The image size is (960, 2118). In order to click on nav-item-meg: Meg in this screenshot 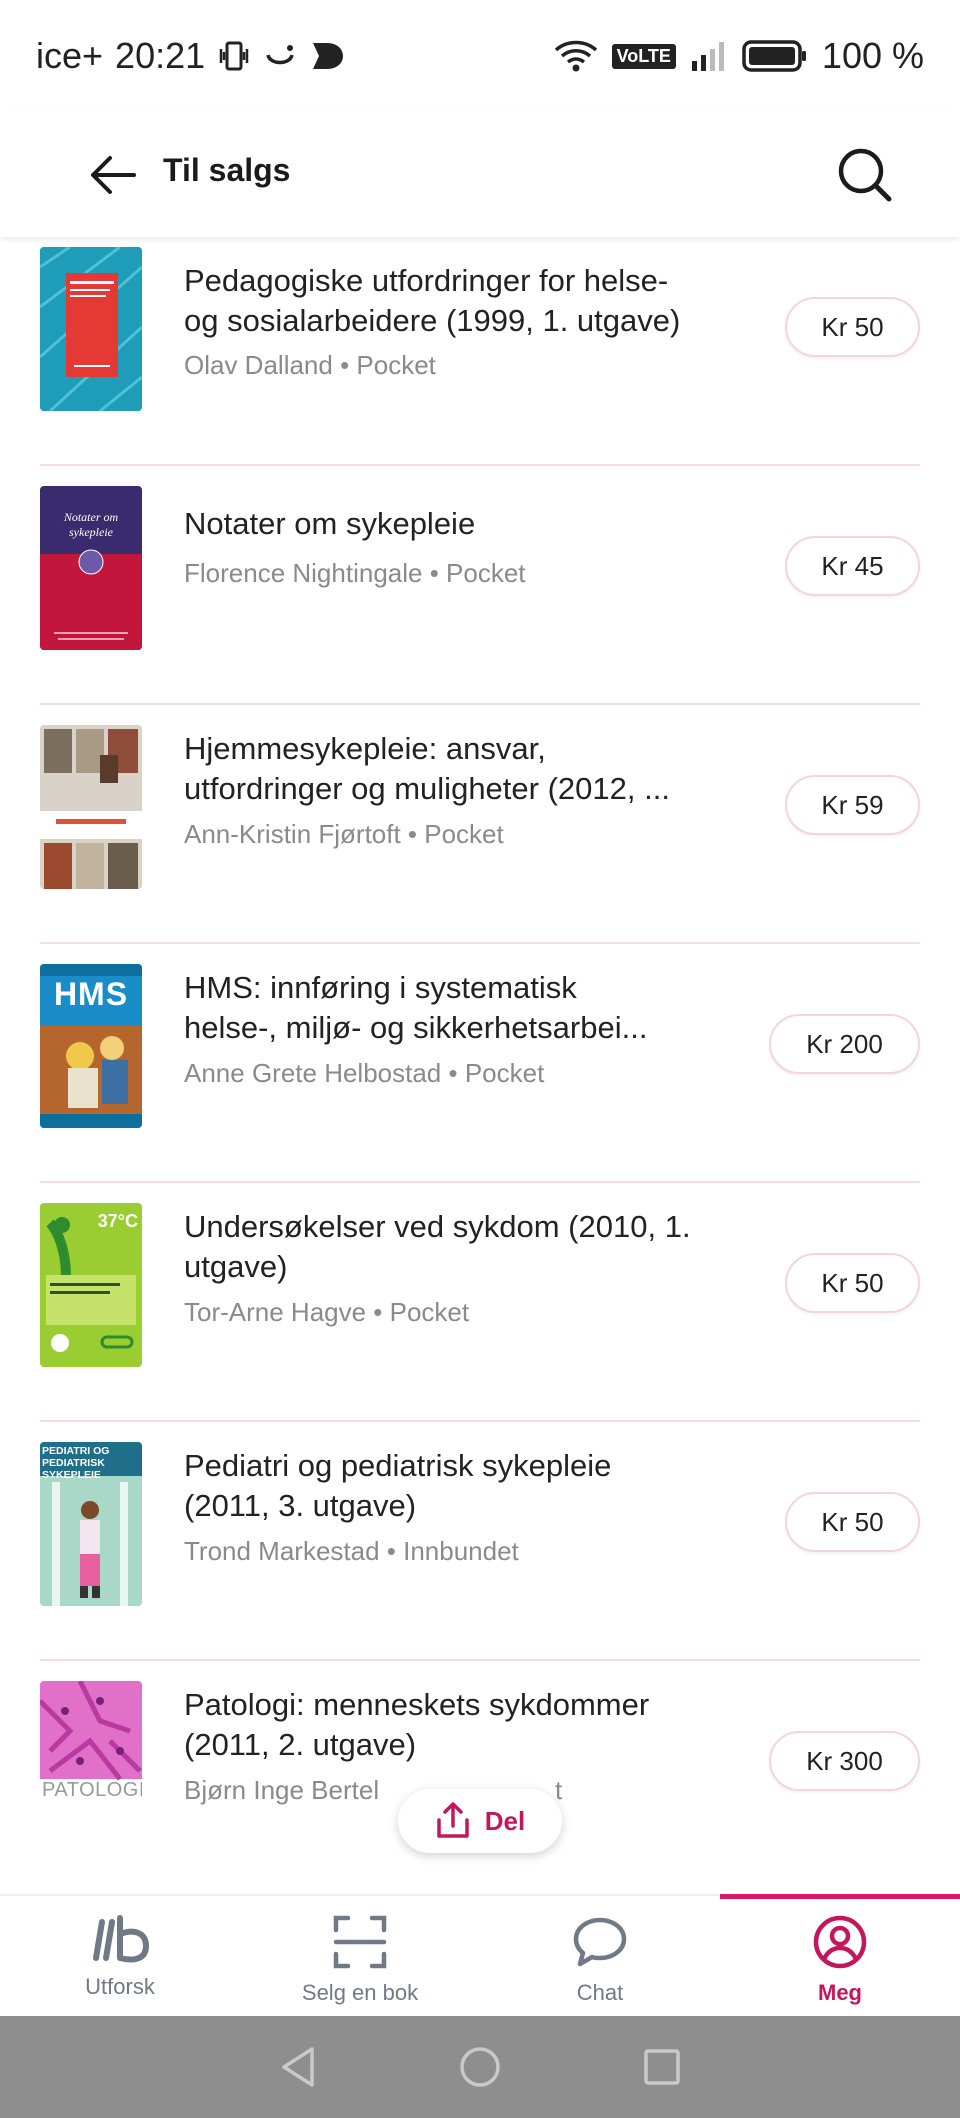, I will do `click(840, 1955)`.